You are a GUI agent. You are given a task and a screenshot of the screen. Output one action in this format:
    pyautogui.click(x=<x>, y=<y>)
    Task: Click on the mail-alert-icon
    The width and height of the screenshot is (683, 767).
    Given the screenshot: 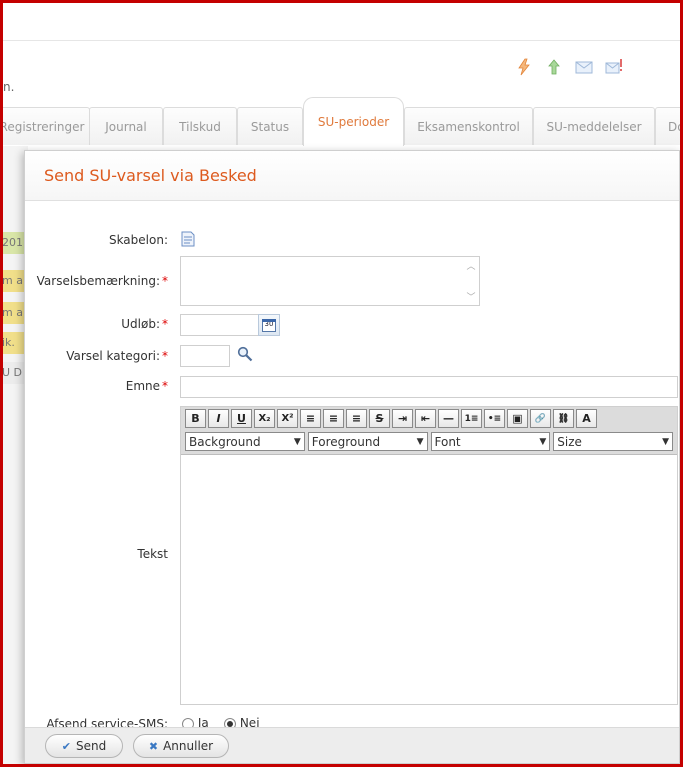 What is the action you would take?
    pyautogui.click(x=615, y=66)
    